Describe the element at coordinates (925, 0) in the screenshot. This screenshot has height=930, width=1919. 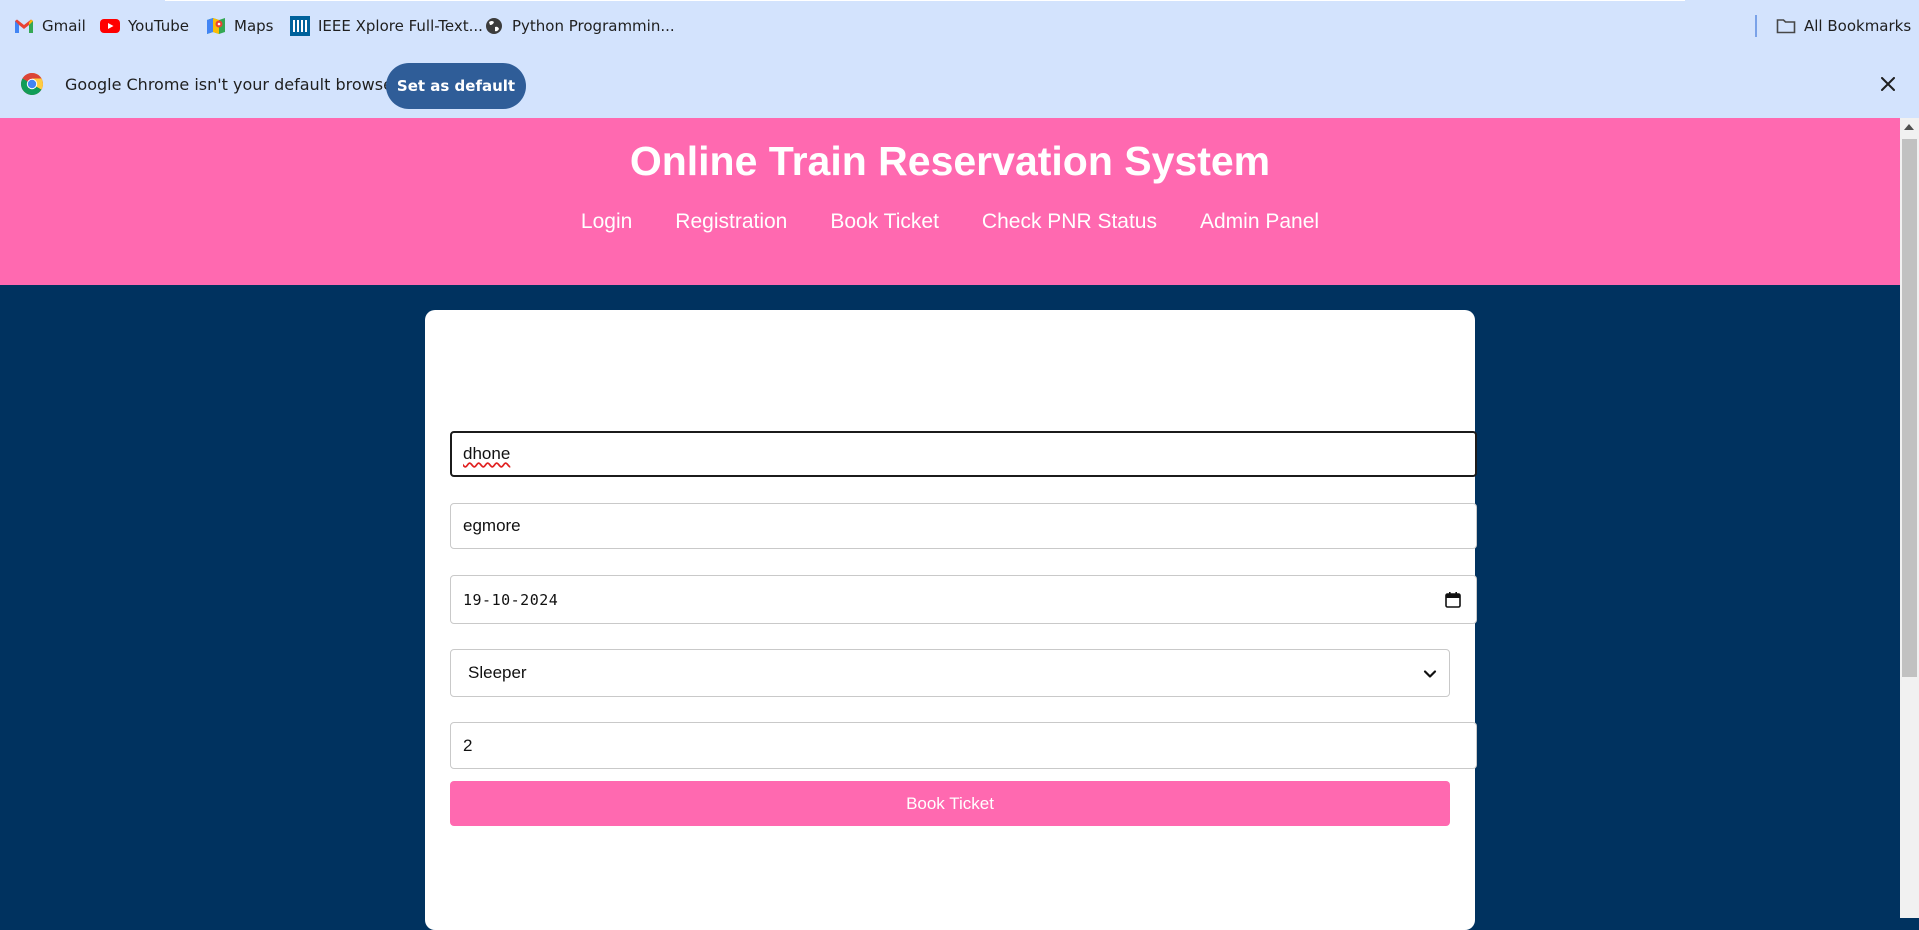
I see `tab-strip-edge` at that location.